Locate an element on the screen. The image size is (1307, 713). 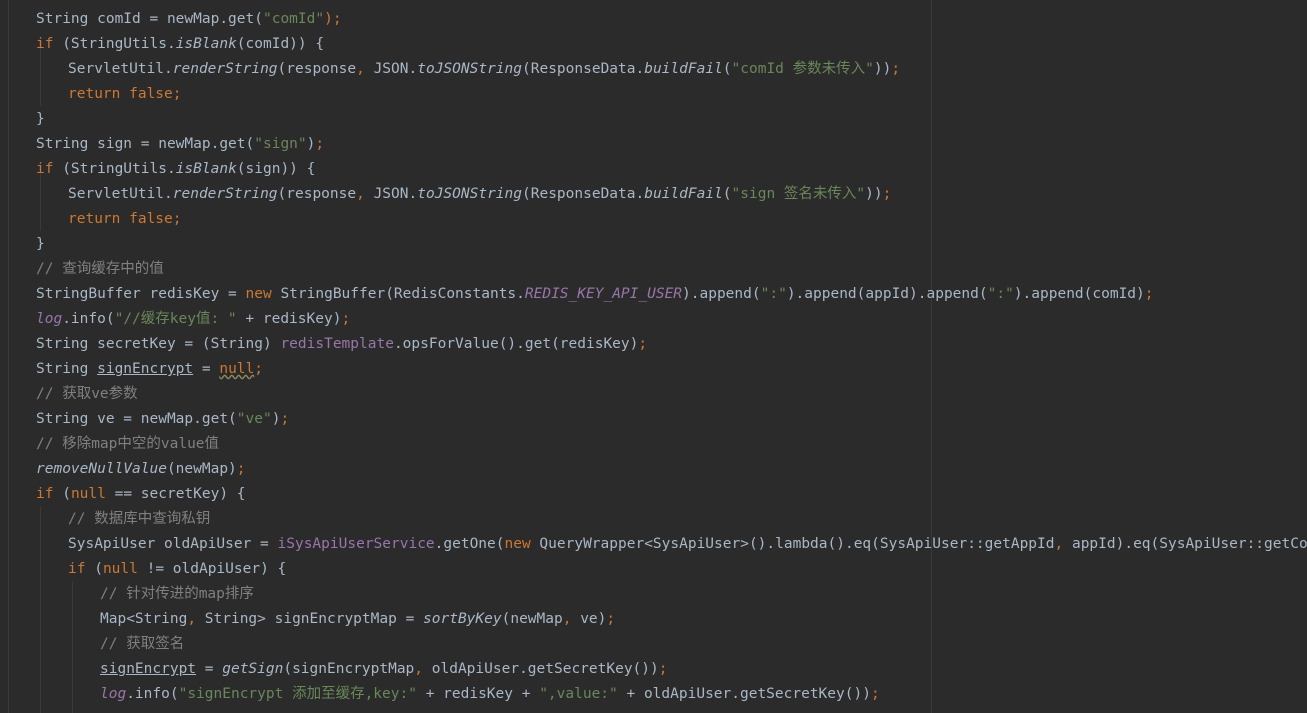
code-token: + redisKey + is located at coordinates (478, 694).